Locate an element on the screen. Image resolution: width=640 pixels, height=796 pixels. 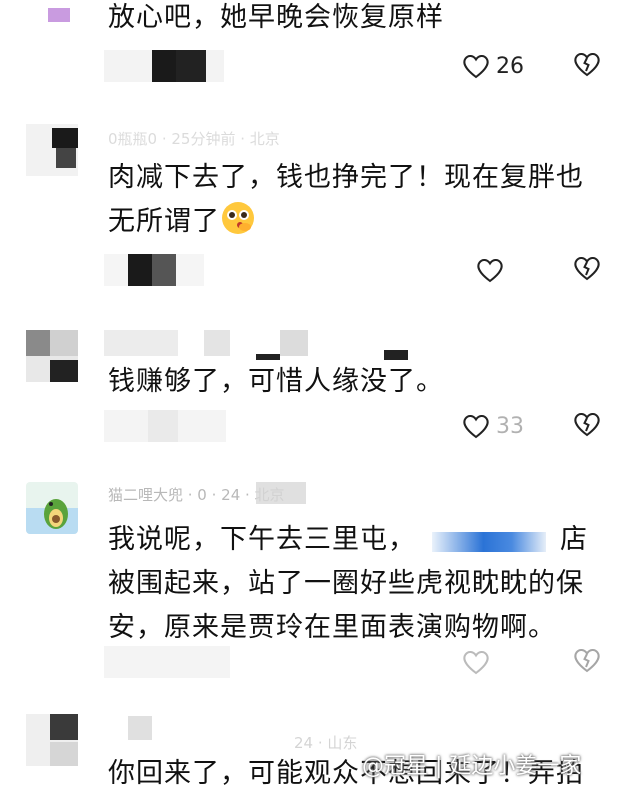
comment-text-line: 无所谓了 is located at coordinates (358, 222).